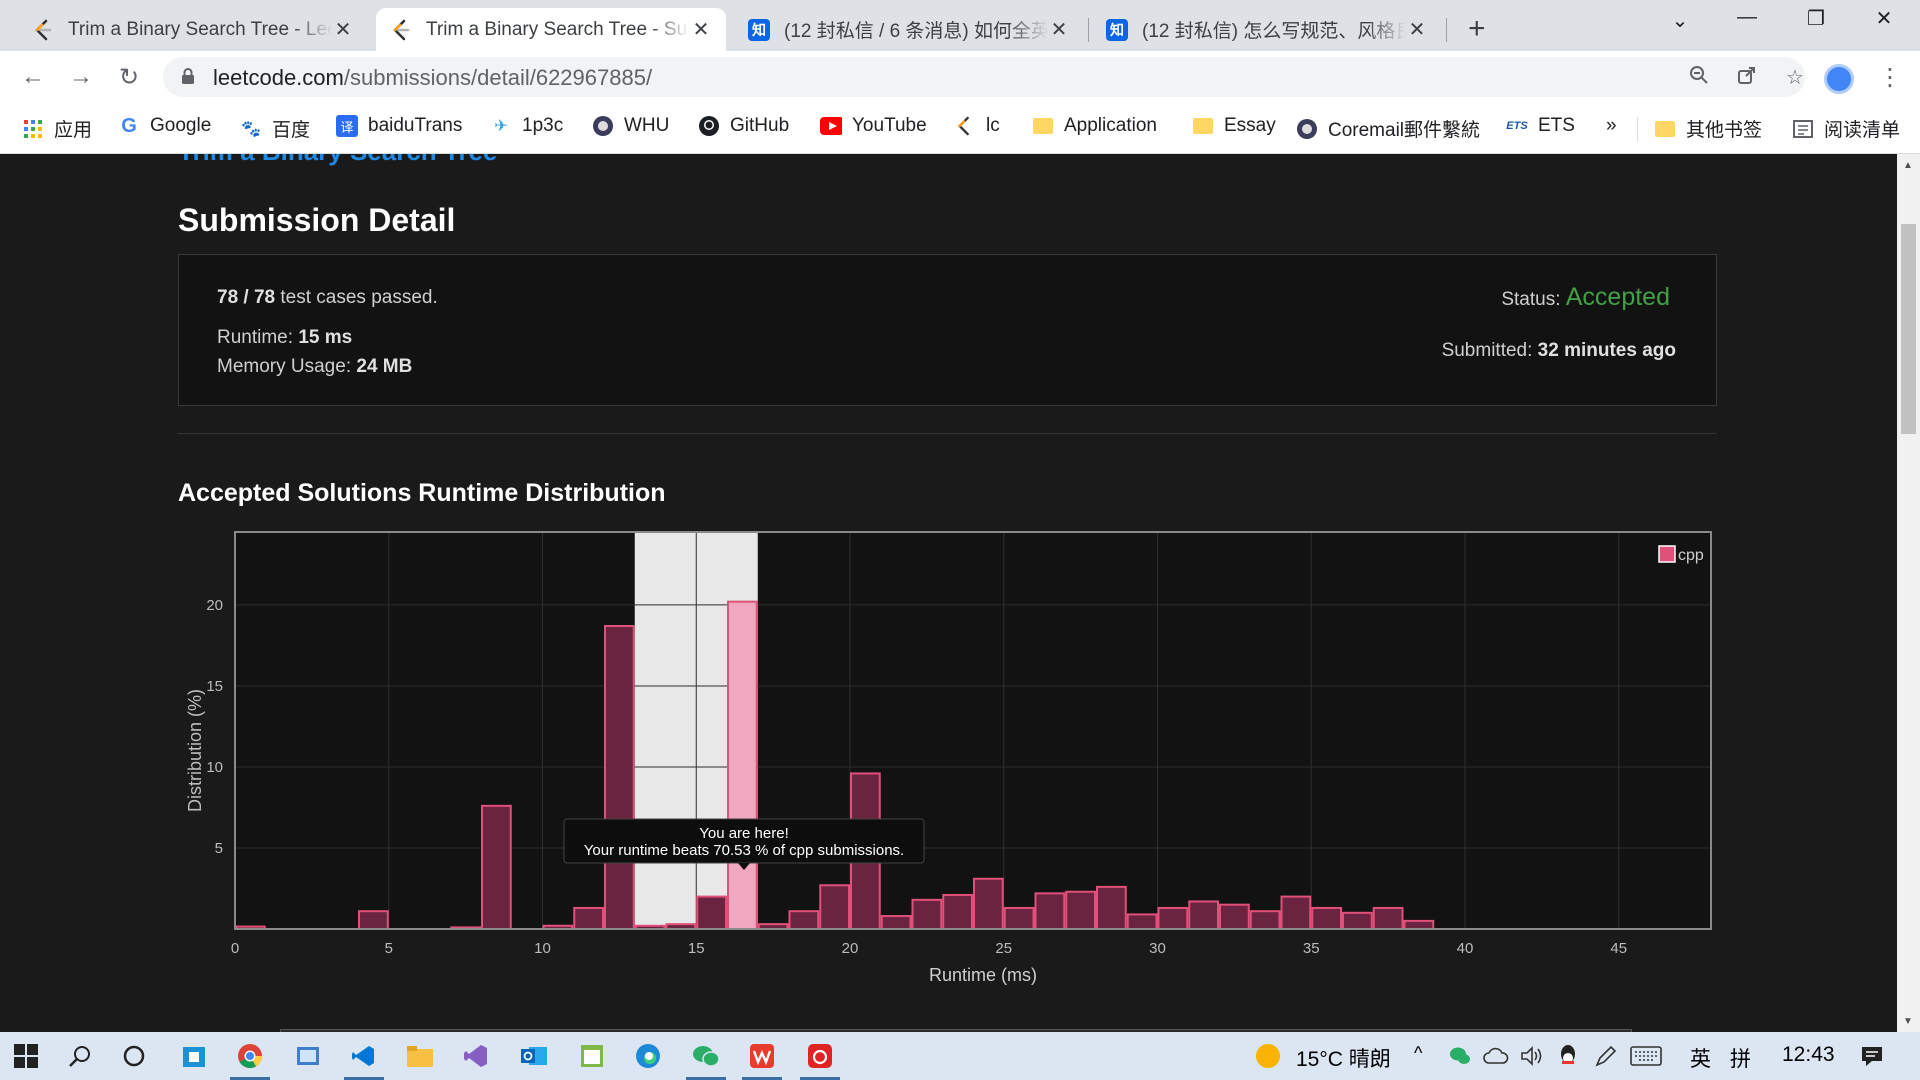  I want to click on tab-title: (12 封私信 / 6 条消息) 如何全英文, so click(916, 31).